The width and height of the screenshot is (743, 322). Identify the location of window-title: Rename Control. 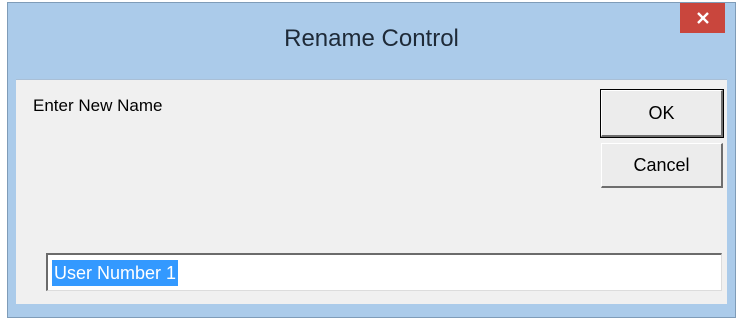
(371, 38).